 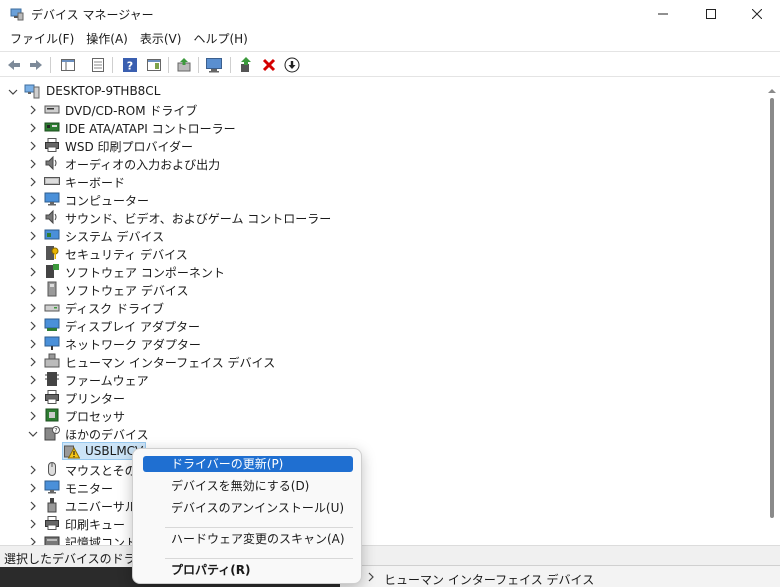 What do you see at coordinates (170, 363) in the screenshot?
I see `tree-node-label: ヒューマン インターフェイス デバイス` at bounding box center [170, 363].